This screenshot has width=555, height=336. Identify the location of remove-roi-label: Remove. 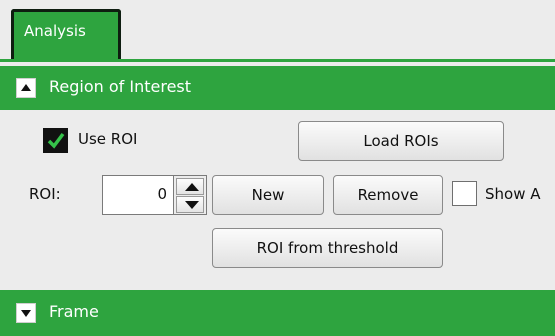
(388, 195).